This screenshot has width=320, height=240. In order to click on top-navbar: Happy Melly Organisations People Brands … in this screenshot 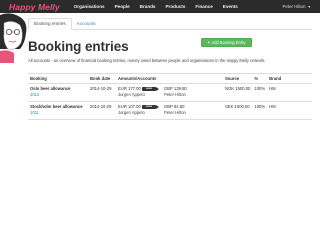, I will do `click(160, 6)`.